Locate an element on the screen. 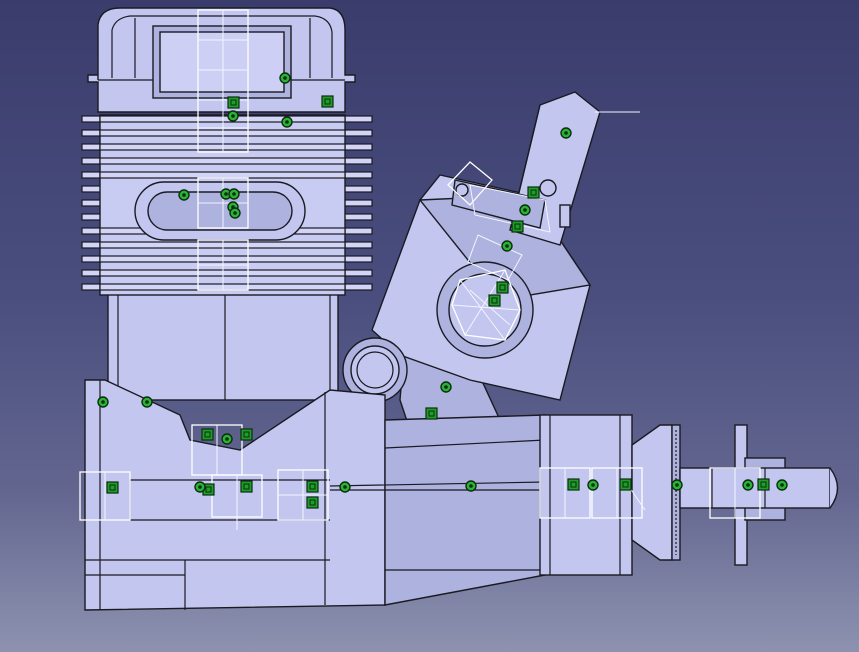 The width and height of the screenshot is (859, 652). cylinder-barrel is located at coordinates (223, 345).